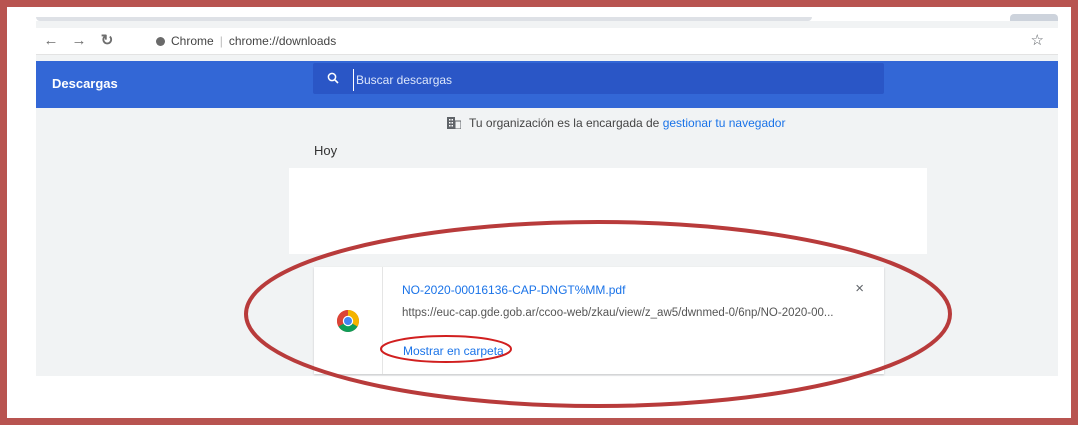  What do you see at coordinates (608, 211) in the screenshot?
I see `blank-download-card` at bounding box center [608, 211].